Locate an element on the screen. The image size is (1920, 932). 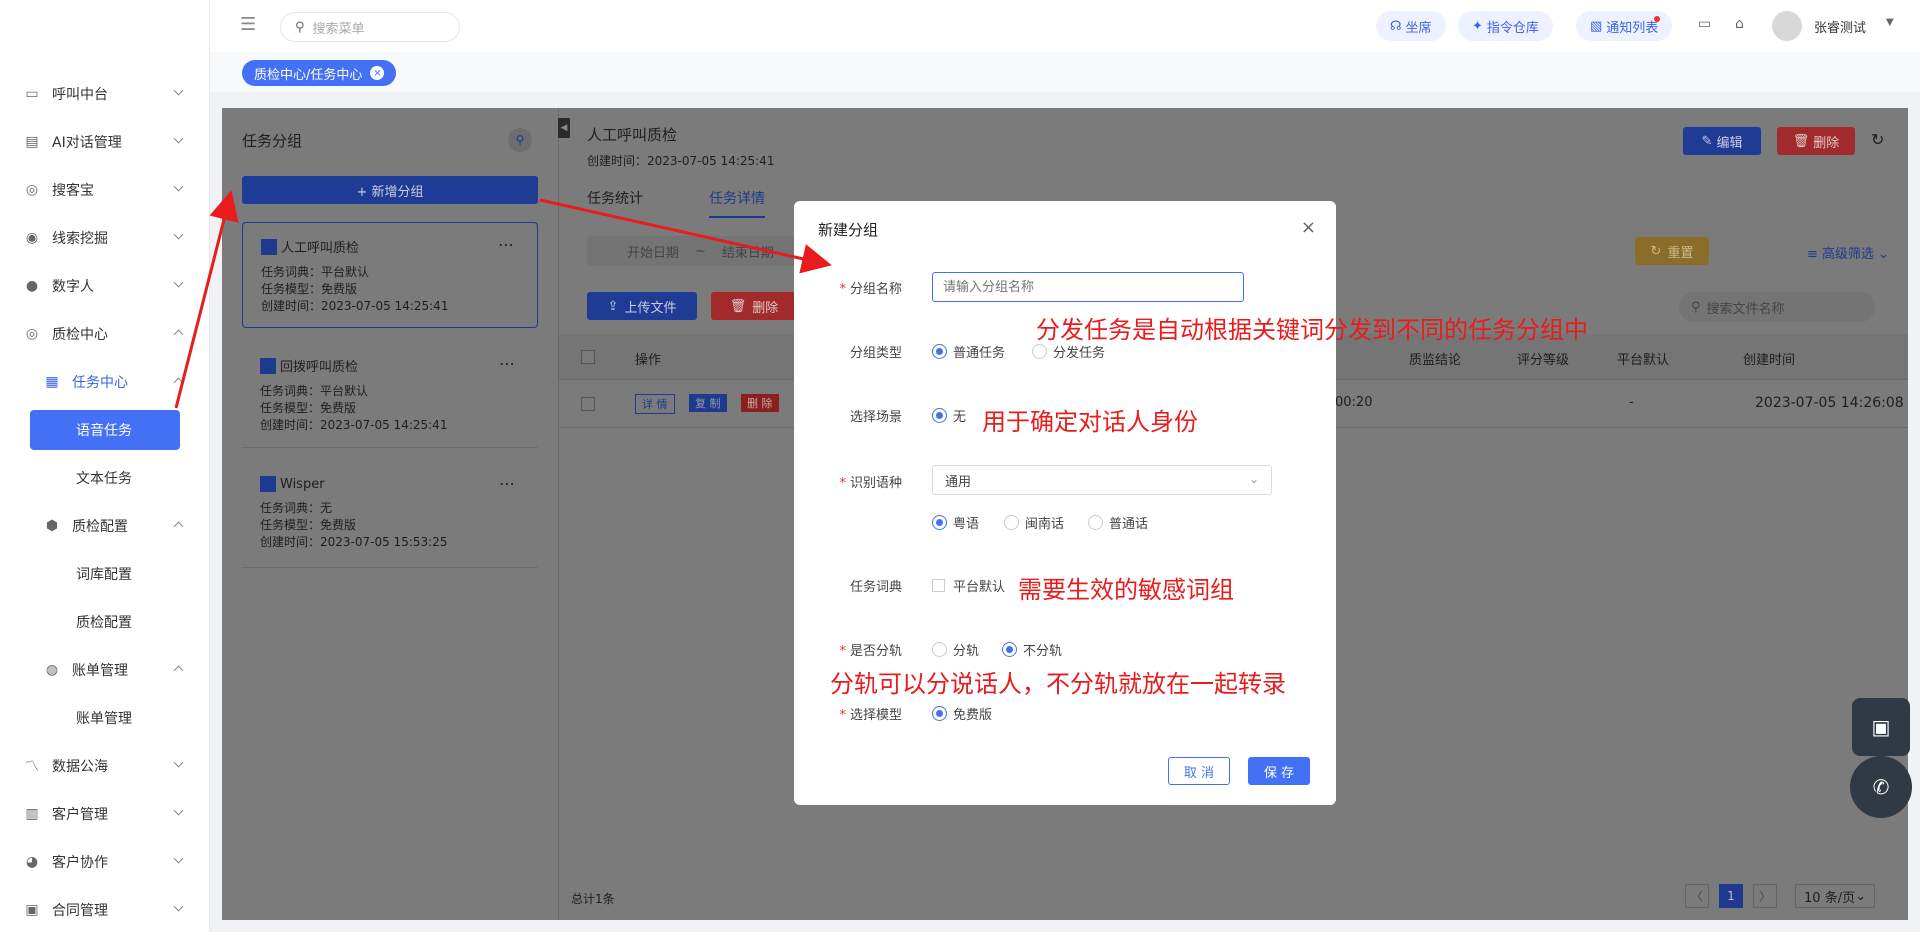
arrow-to-group-name is located at coordinates (685, 236).